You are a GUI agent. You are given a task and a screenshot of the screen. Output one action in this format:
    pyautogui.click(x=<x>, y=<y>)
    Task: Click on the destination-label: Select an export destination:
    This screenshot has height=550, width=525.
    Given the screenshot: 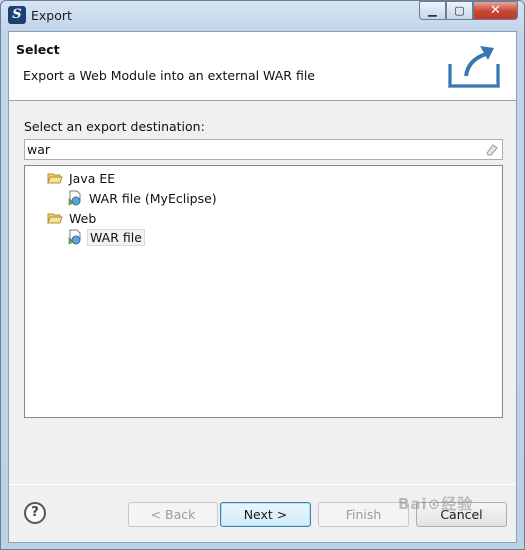 What is the action you would take?
    pyautogui.click(x=114, y=126)
    